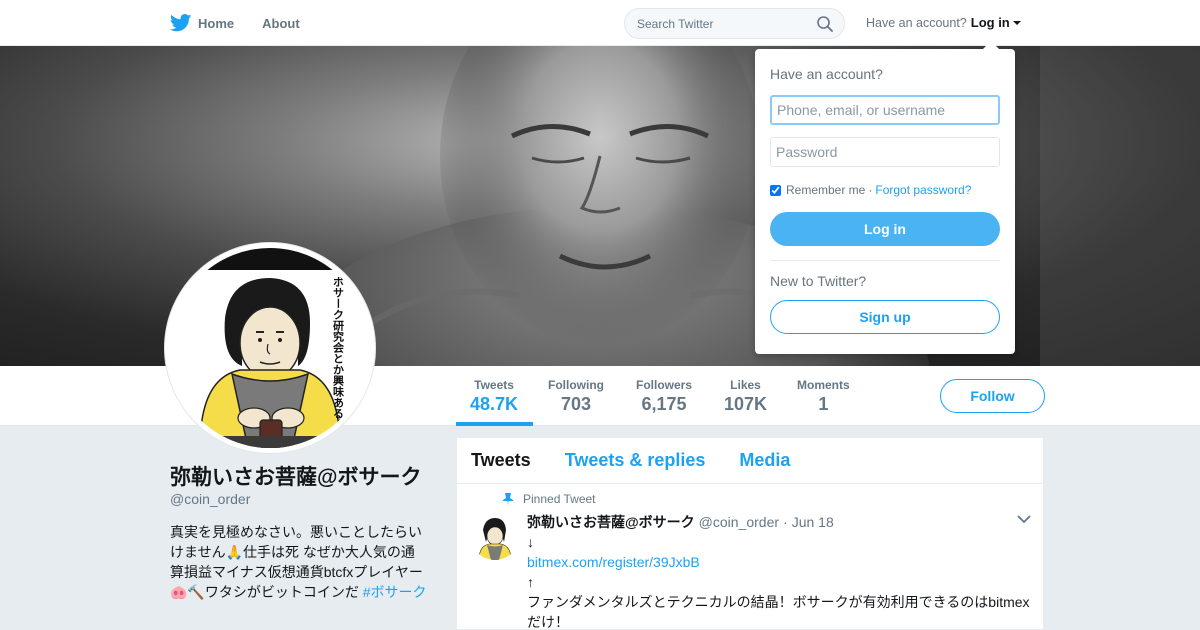 This screenshot has width=1200, height=630. I want to click on remember-row: Remember me · Forgot password?, so click(870, 190).